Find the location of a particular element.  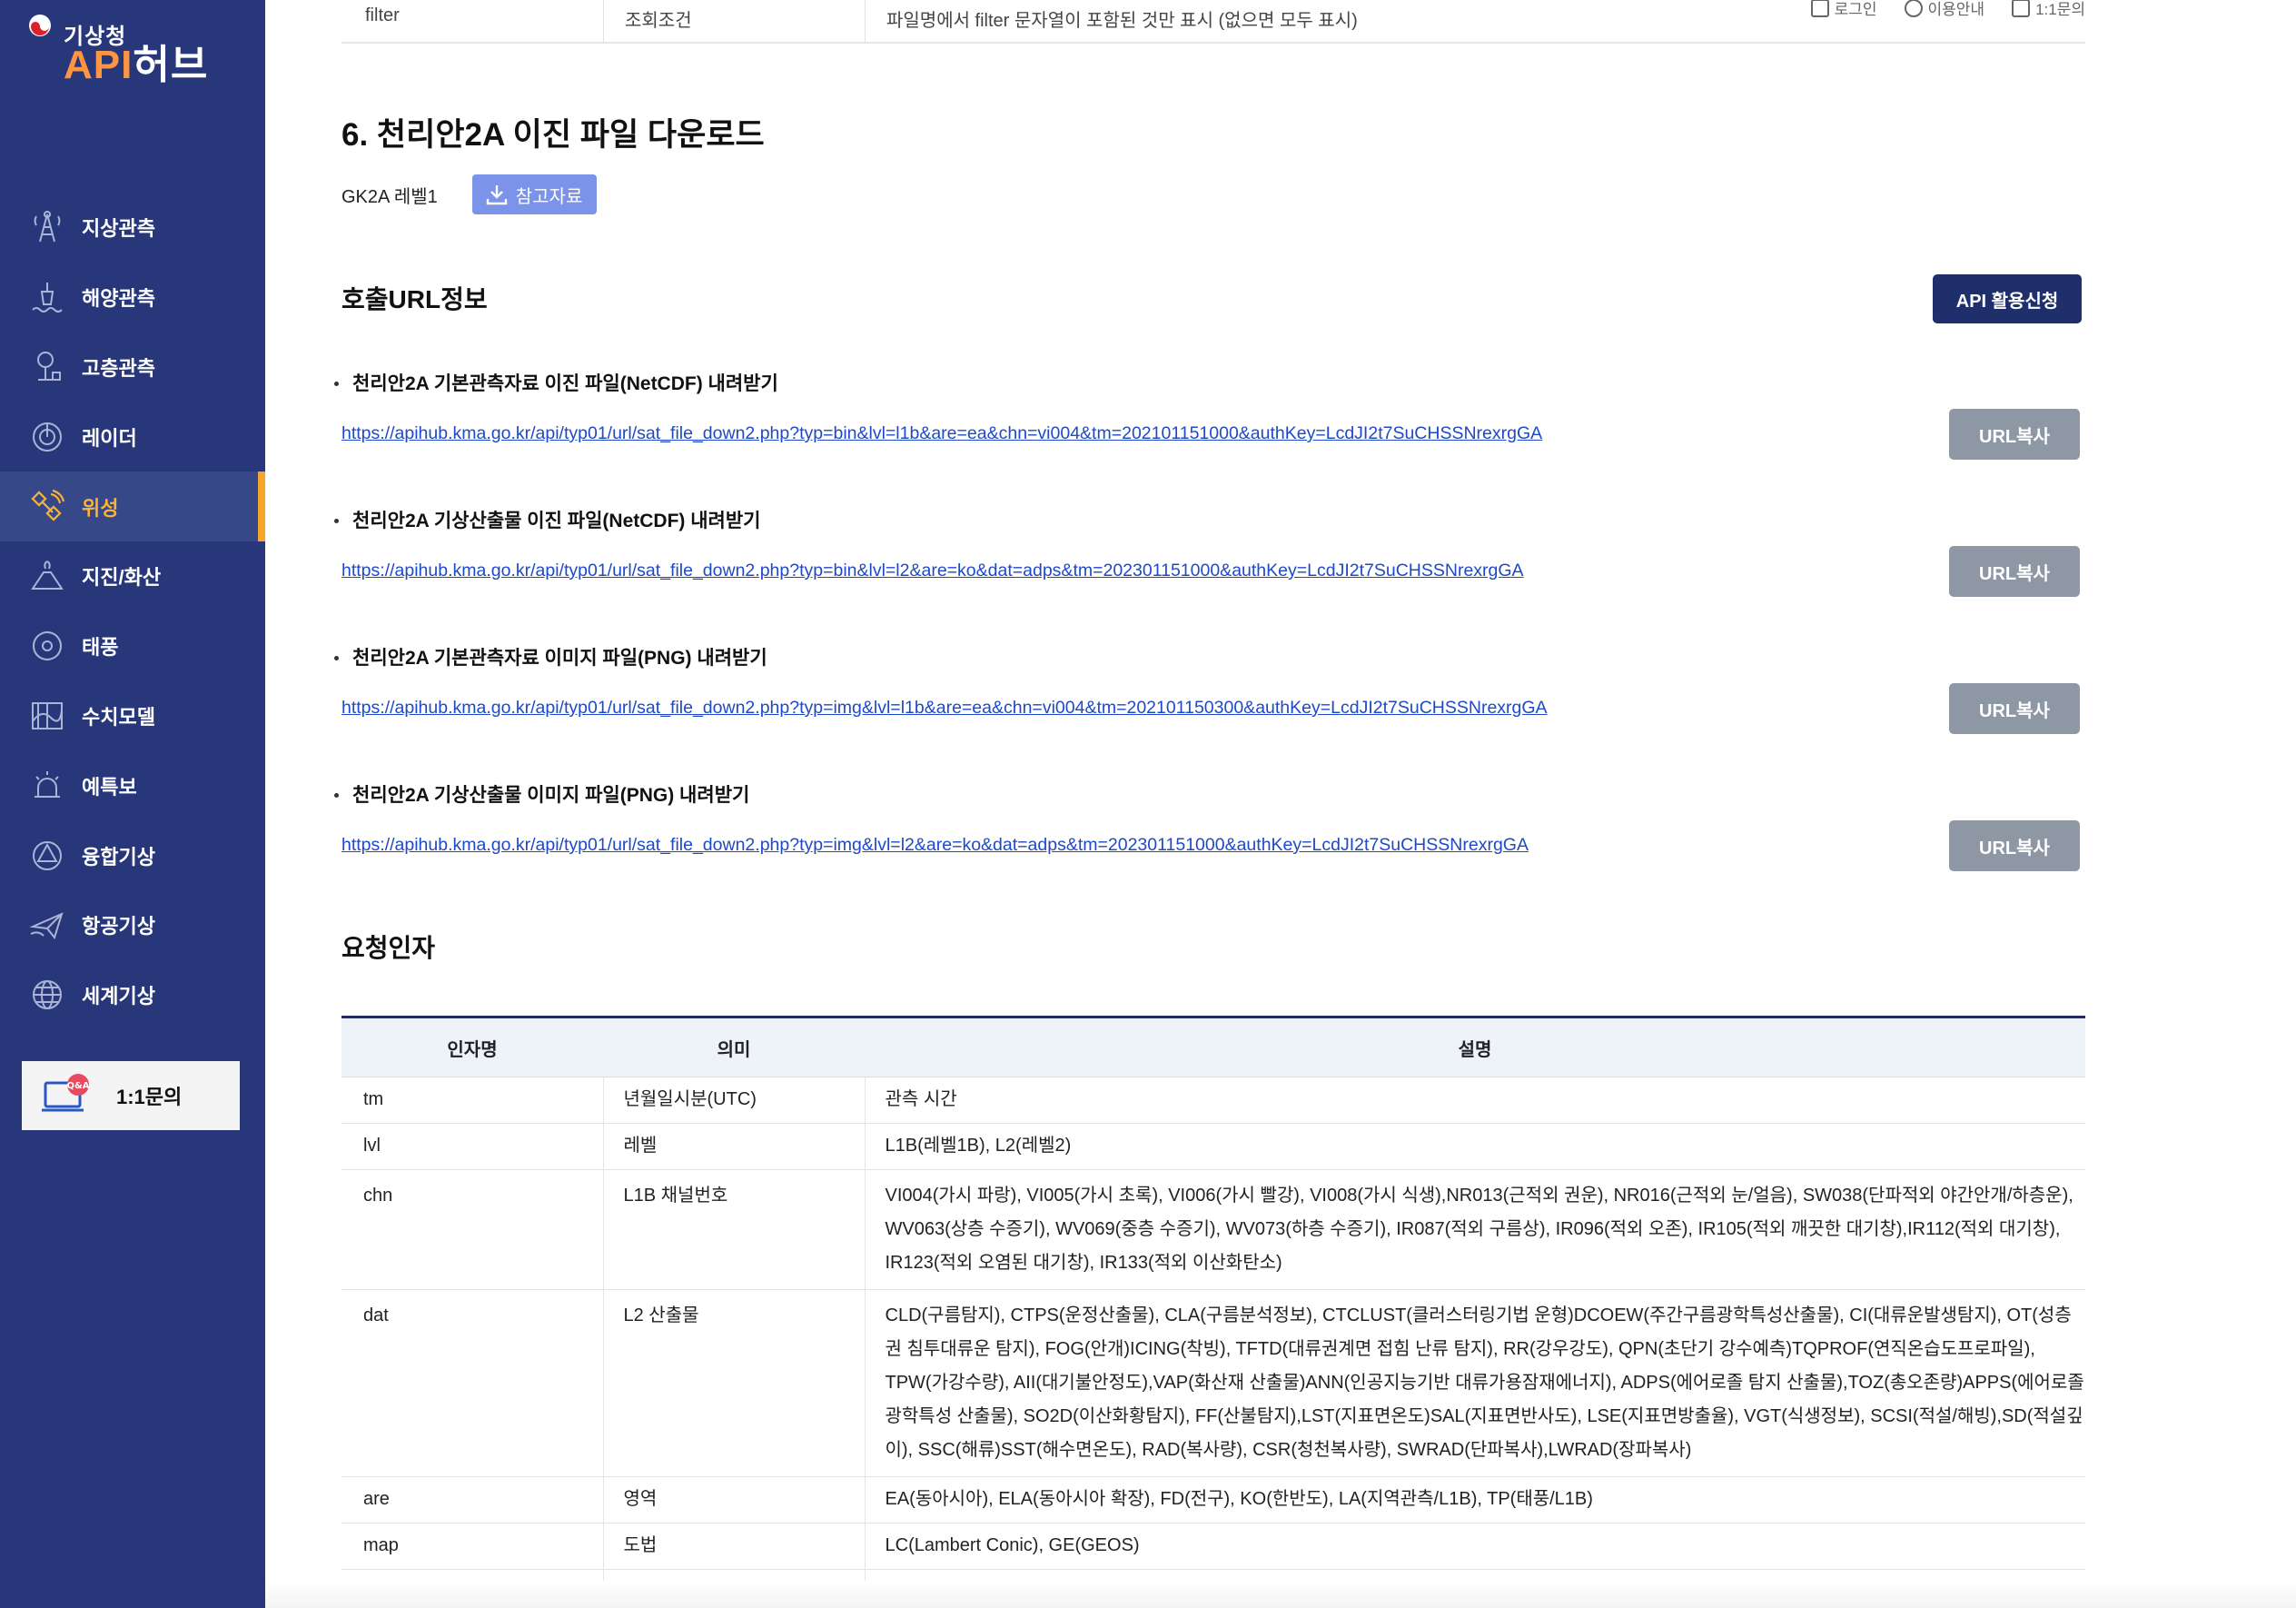

url-block-title: 천리안2A 기상산출물 이미지 파일(PNG) 내려받기 is located at coordinates (551, 795).